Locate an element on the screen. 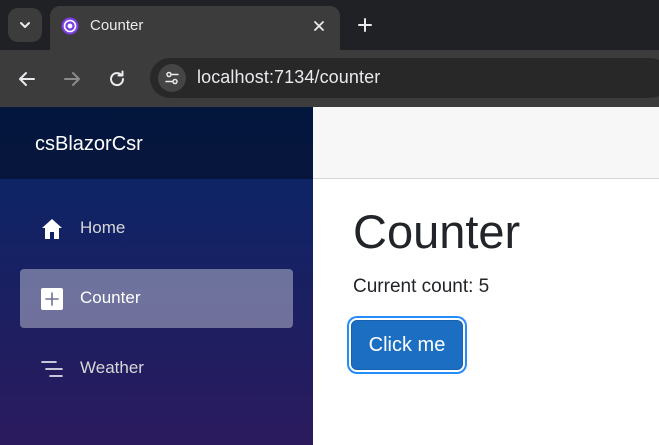 This screenshot has width=659, height=445. tab-close-button is located at coordinates (319, 26).